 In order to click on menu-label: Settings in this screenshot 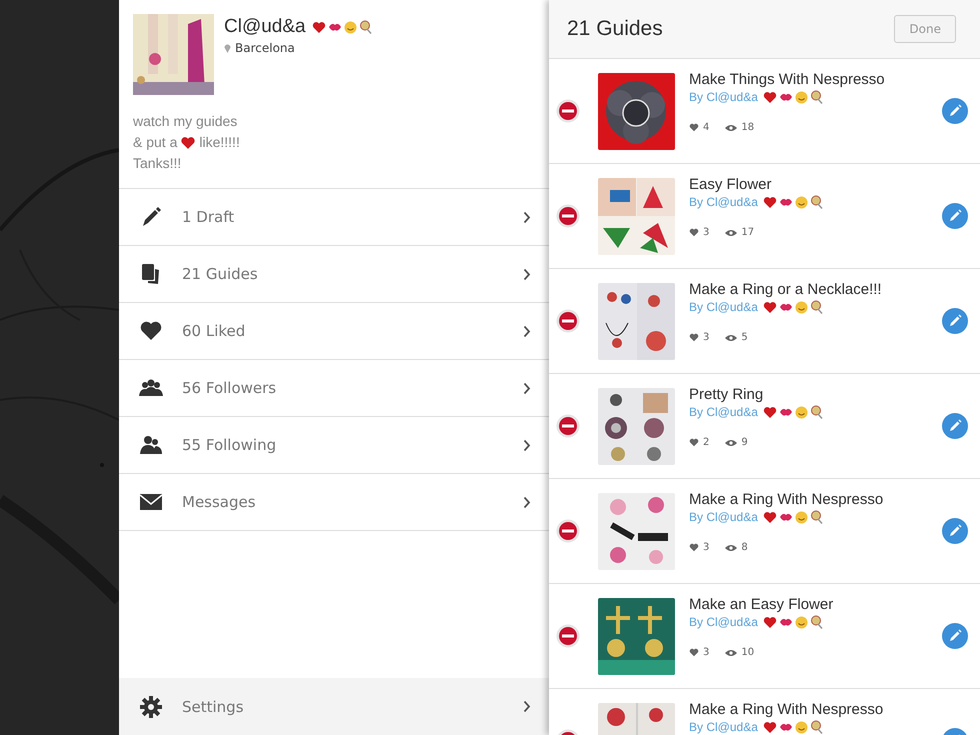, I will do `click(213, 707)`.